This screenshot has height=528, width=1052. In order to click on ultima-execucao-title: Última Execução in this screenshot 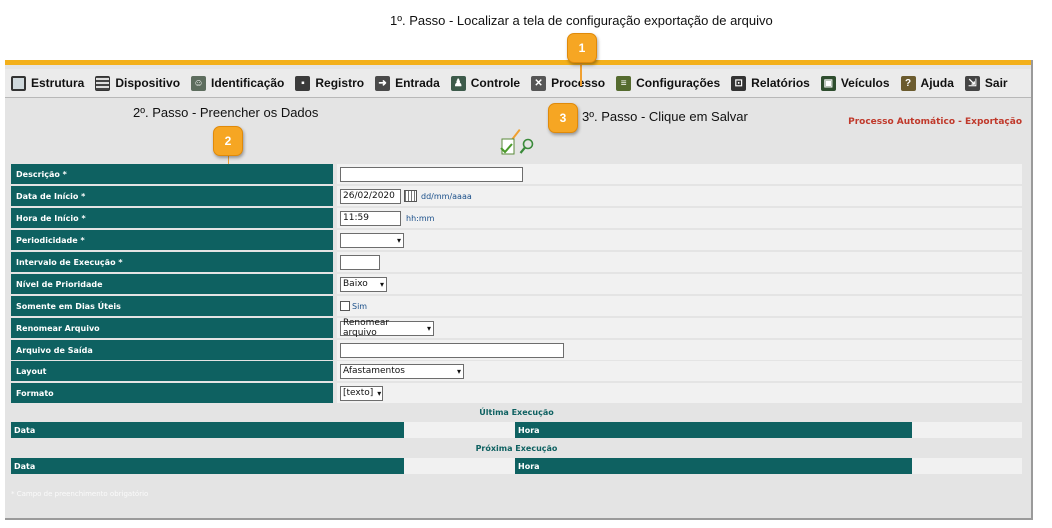, I will do `click(516, 412)`.